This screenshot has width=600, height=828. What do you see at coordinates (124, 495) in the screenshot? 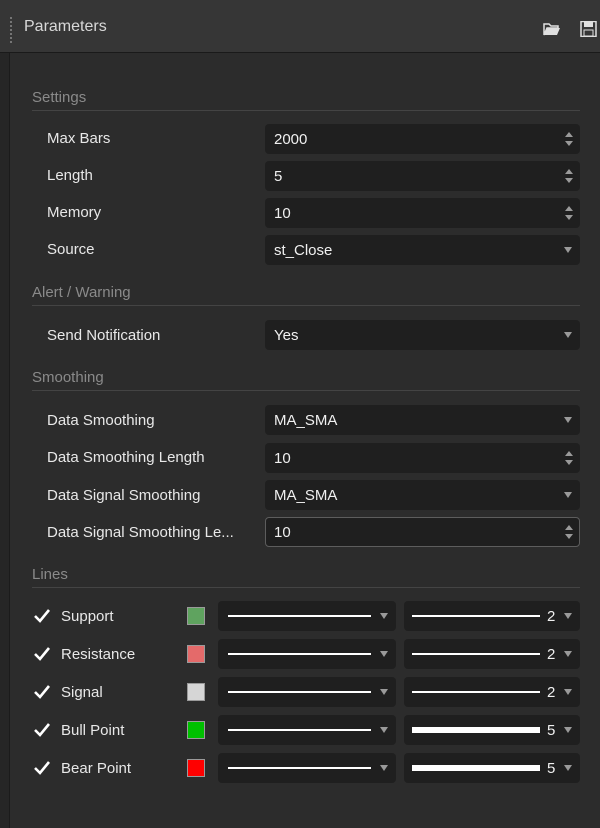
I see `data-signal-smoothing-label: Data Signal Smoothing` at bounding box center [124, 495].